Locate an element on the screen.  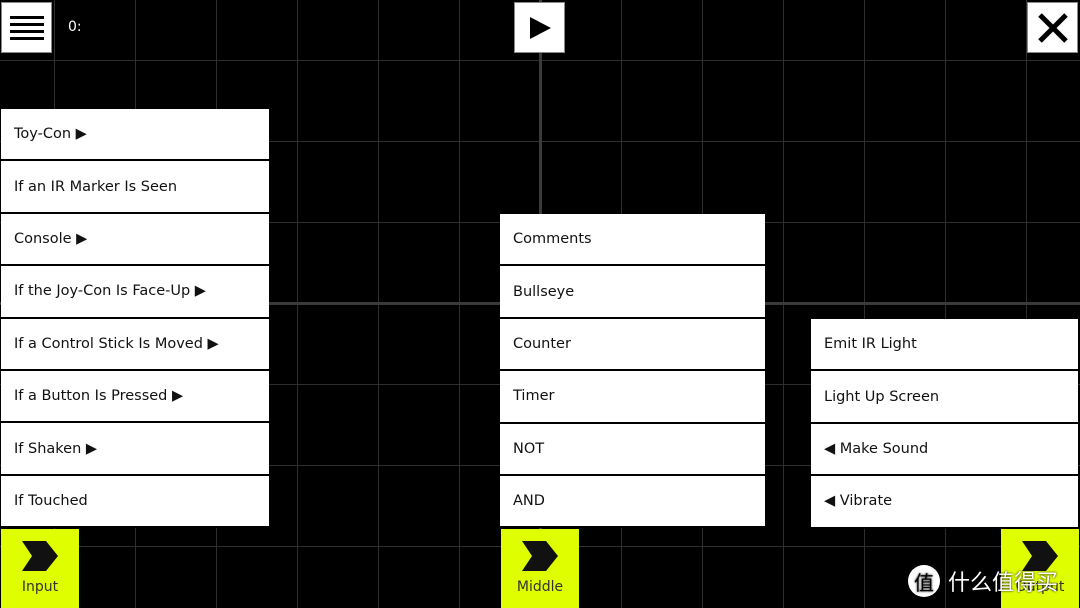
menu-item-make-sound: ◀ Make Sound is located at coordinates (944, 450).